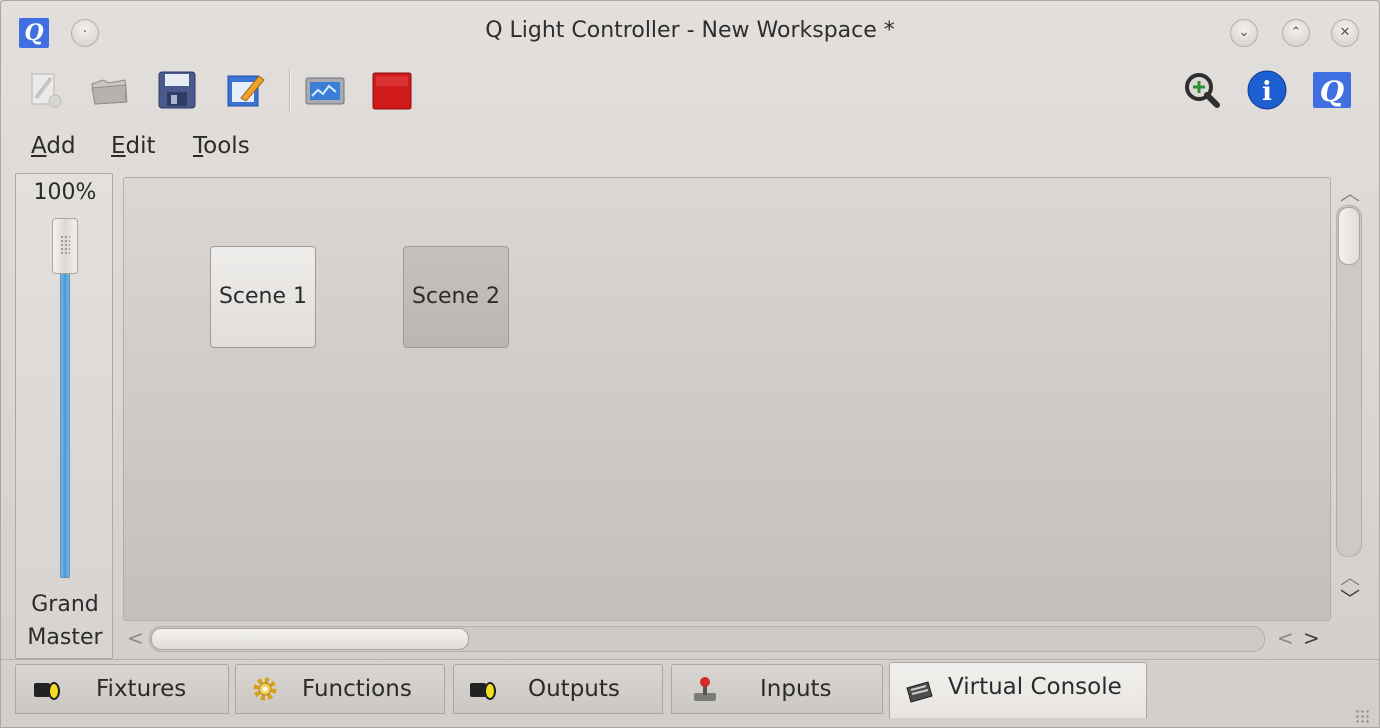 This screenshot has width=1380, height=728. I want to click on svg-text: i, so click(1267, 92).